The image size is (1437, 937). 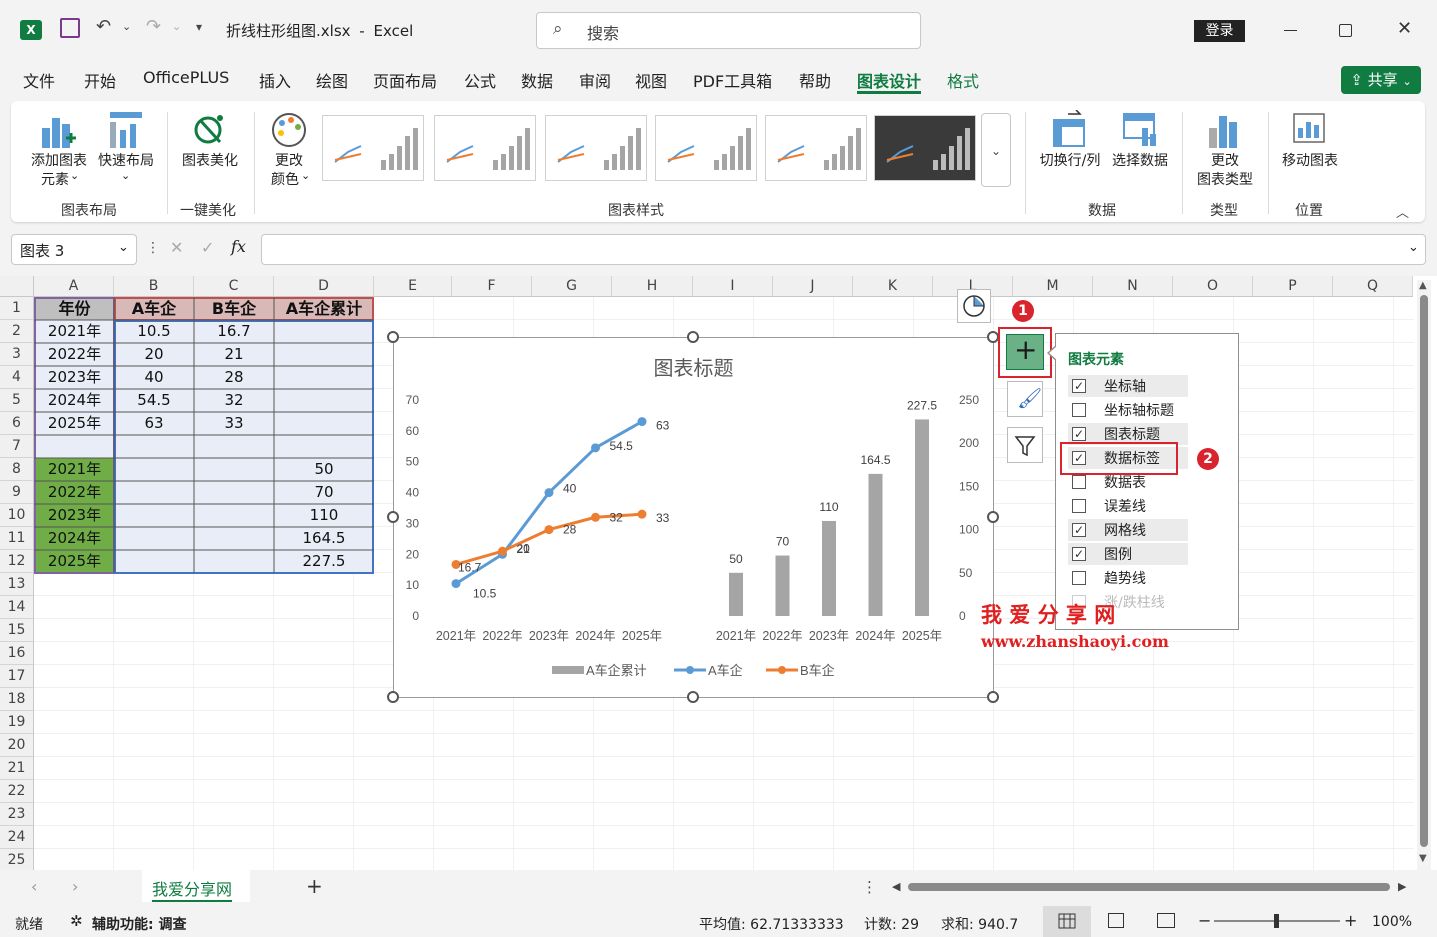 What do you see at coordinates (154, 286) in the screenshot?
I see `col-header: B` at bounding box center [154, 286].